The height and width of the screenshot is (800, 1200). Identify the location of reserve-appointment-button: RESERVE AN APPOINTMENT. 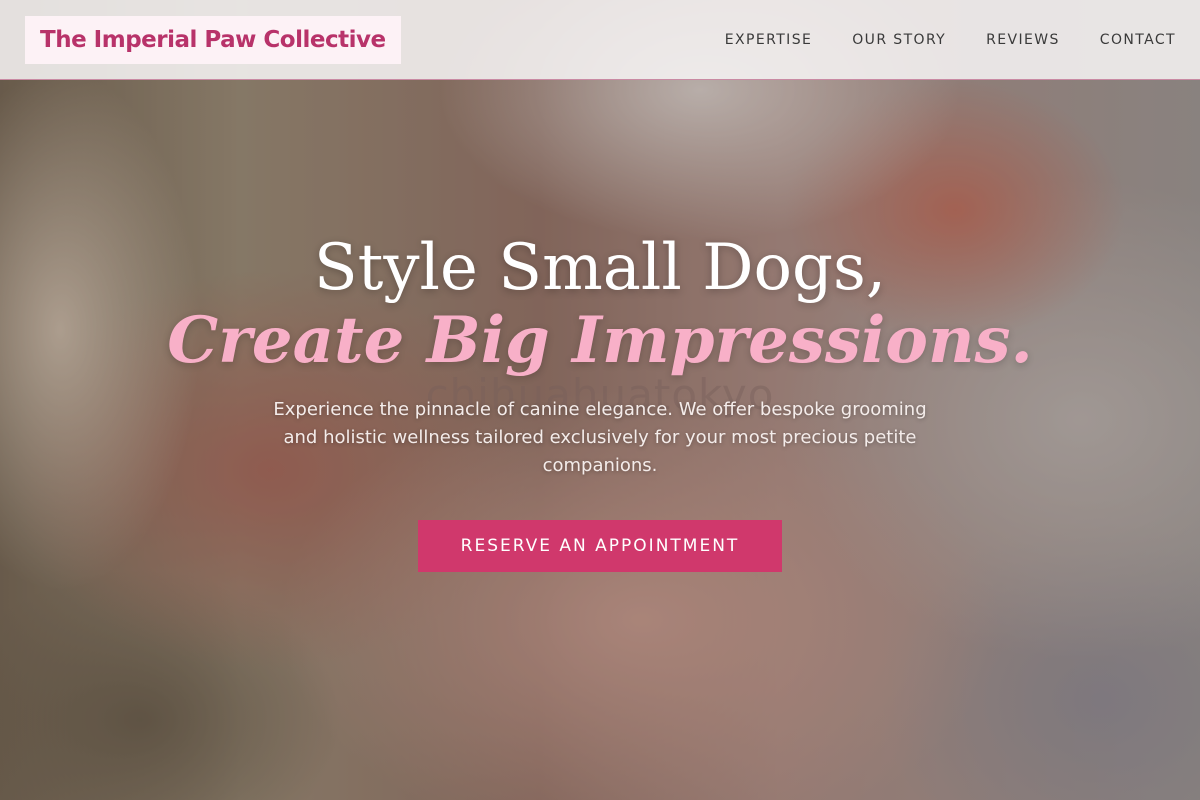
(600, 546).